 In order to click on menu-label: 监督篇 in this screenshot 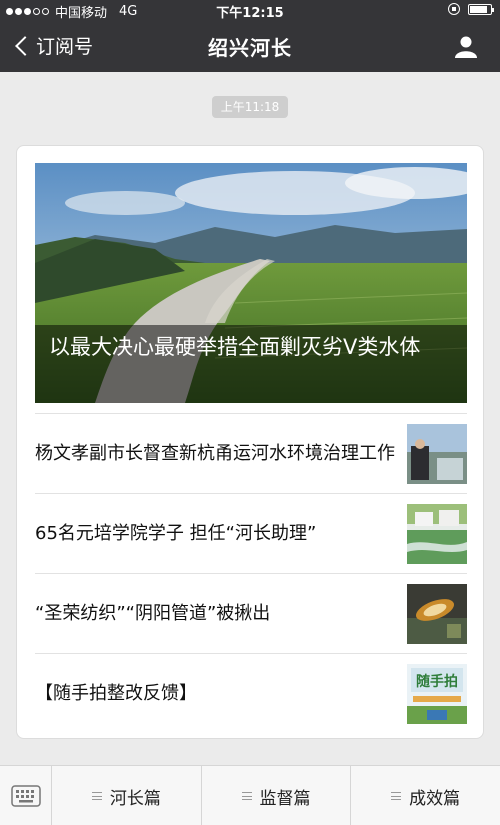, I will do `click(285, 798)`.